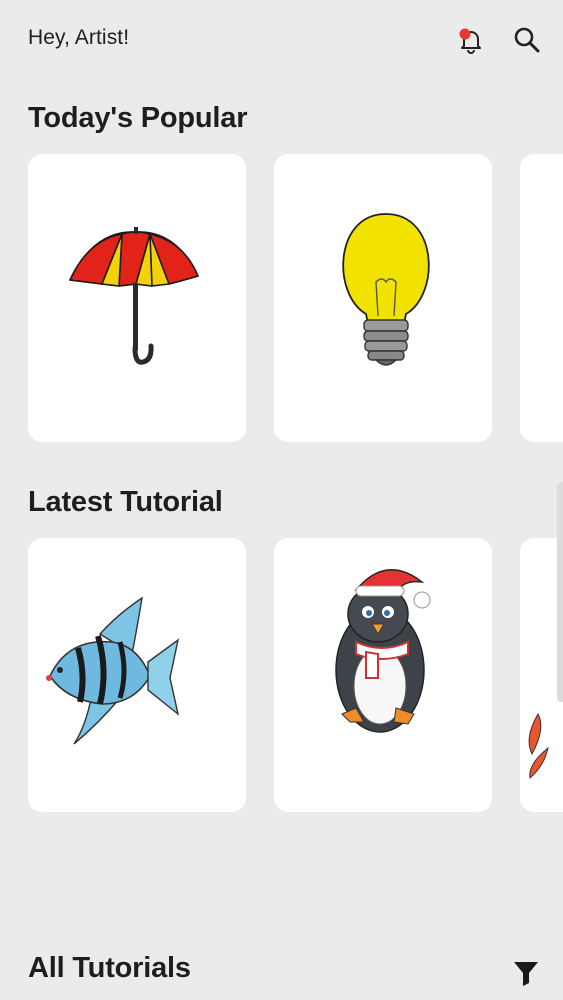 Image resolution: width=563 pixels, height=1000 pixels. I want to click on angelfish-drawing, so click(113, 670).